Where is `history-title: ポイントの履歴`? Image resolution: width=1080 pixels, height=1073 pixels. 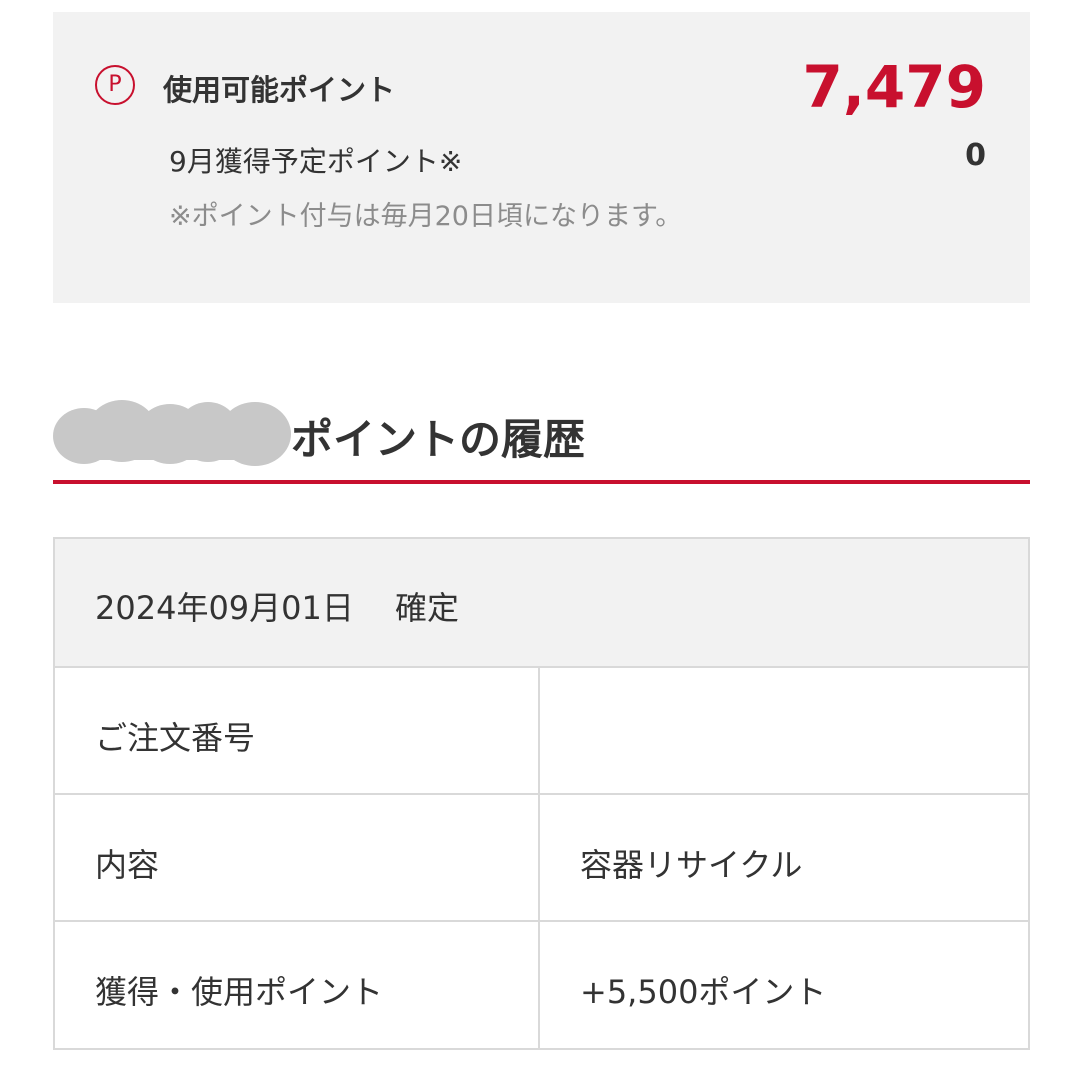
history-title: ポイントの履歴 is located at coordinates (438, 439).